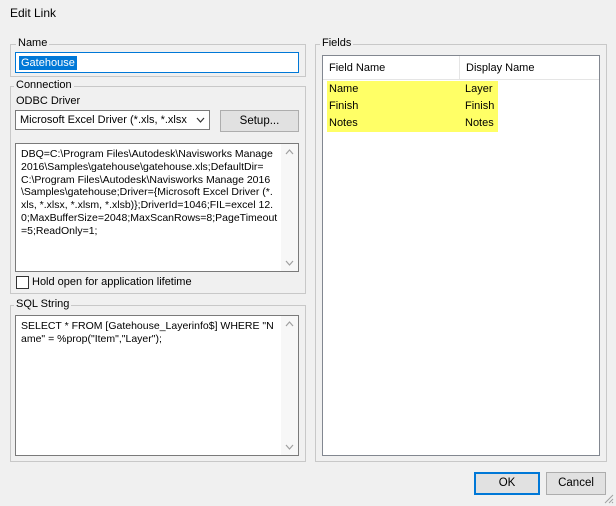  I want to click on ok-button-label: OK, so click(507, 483).